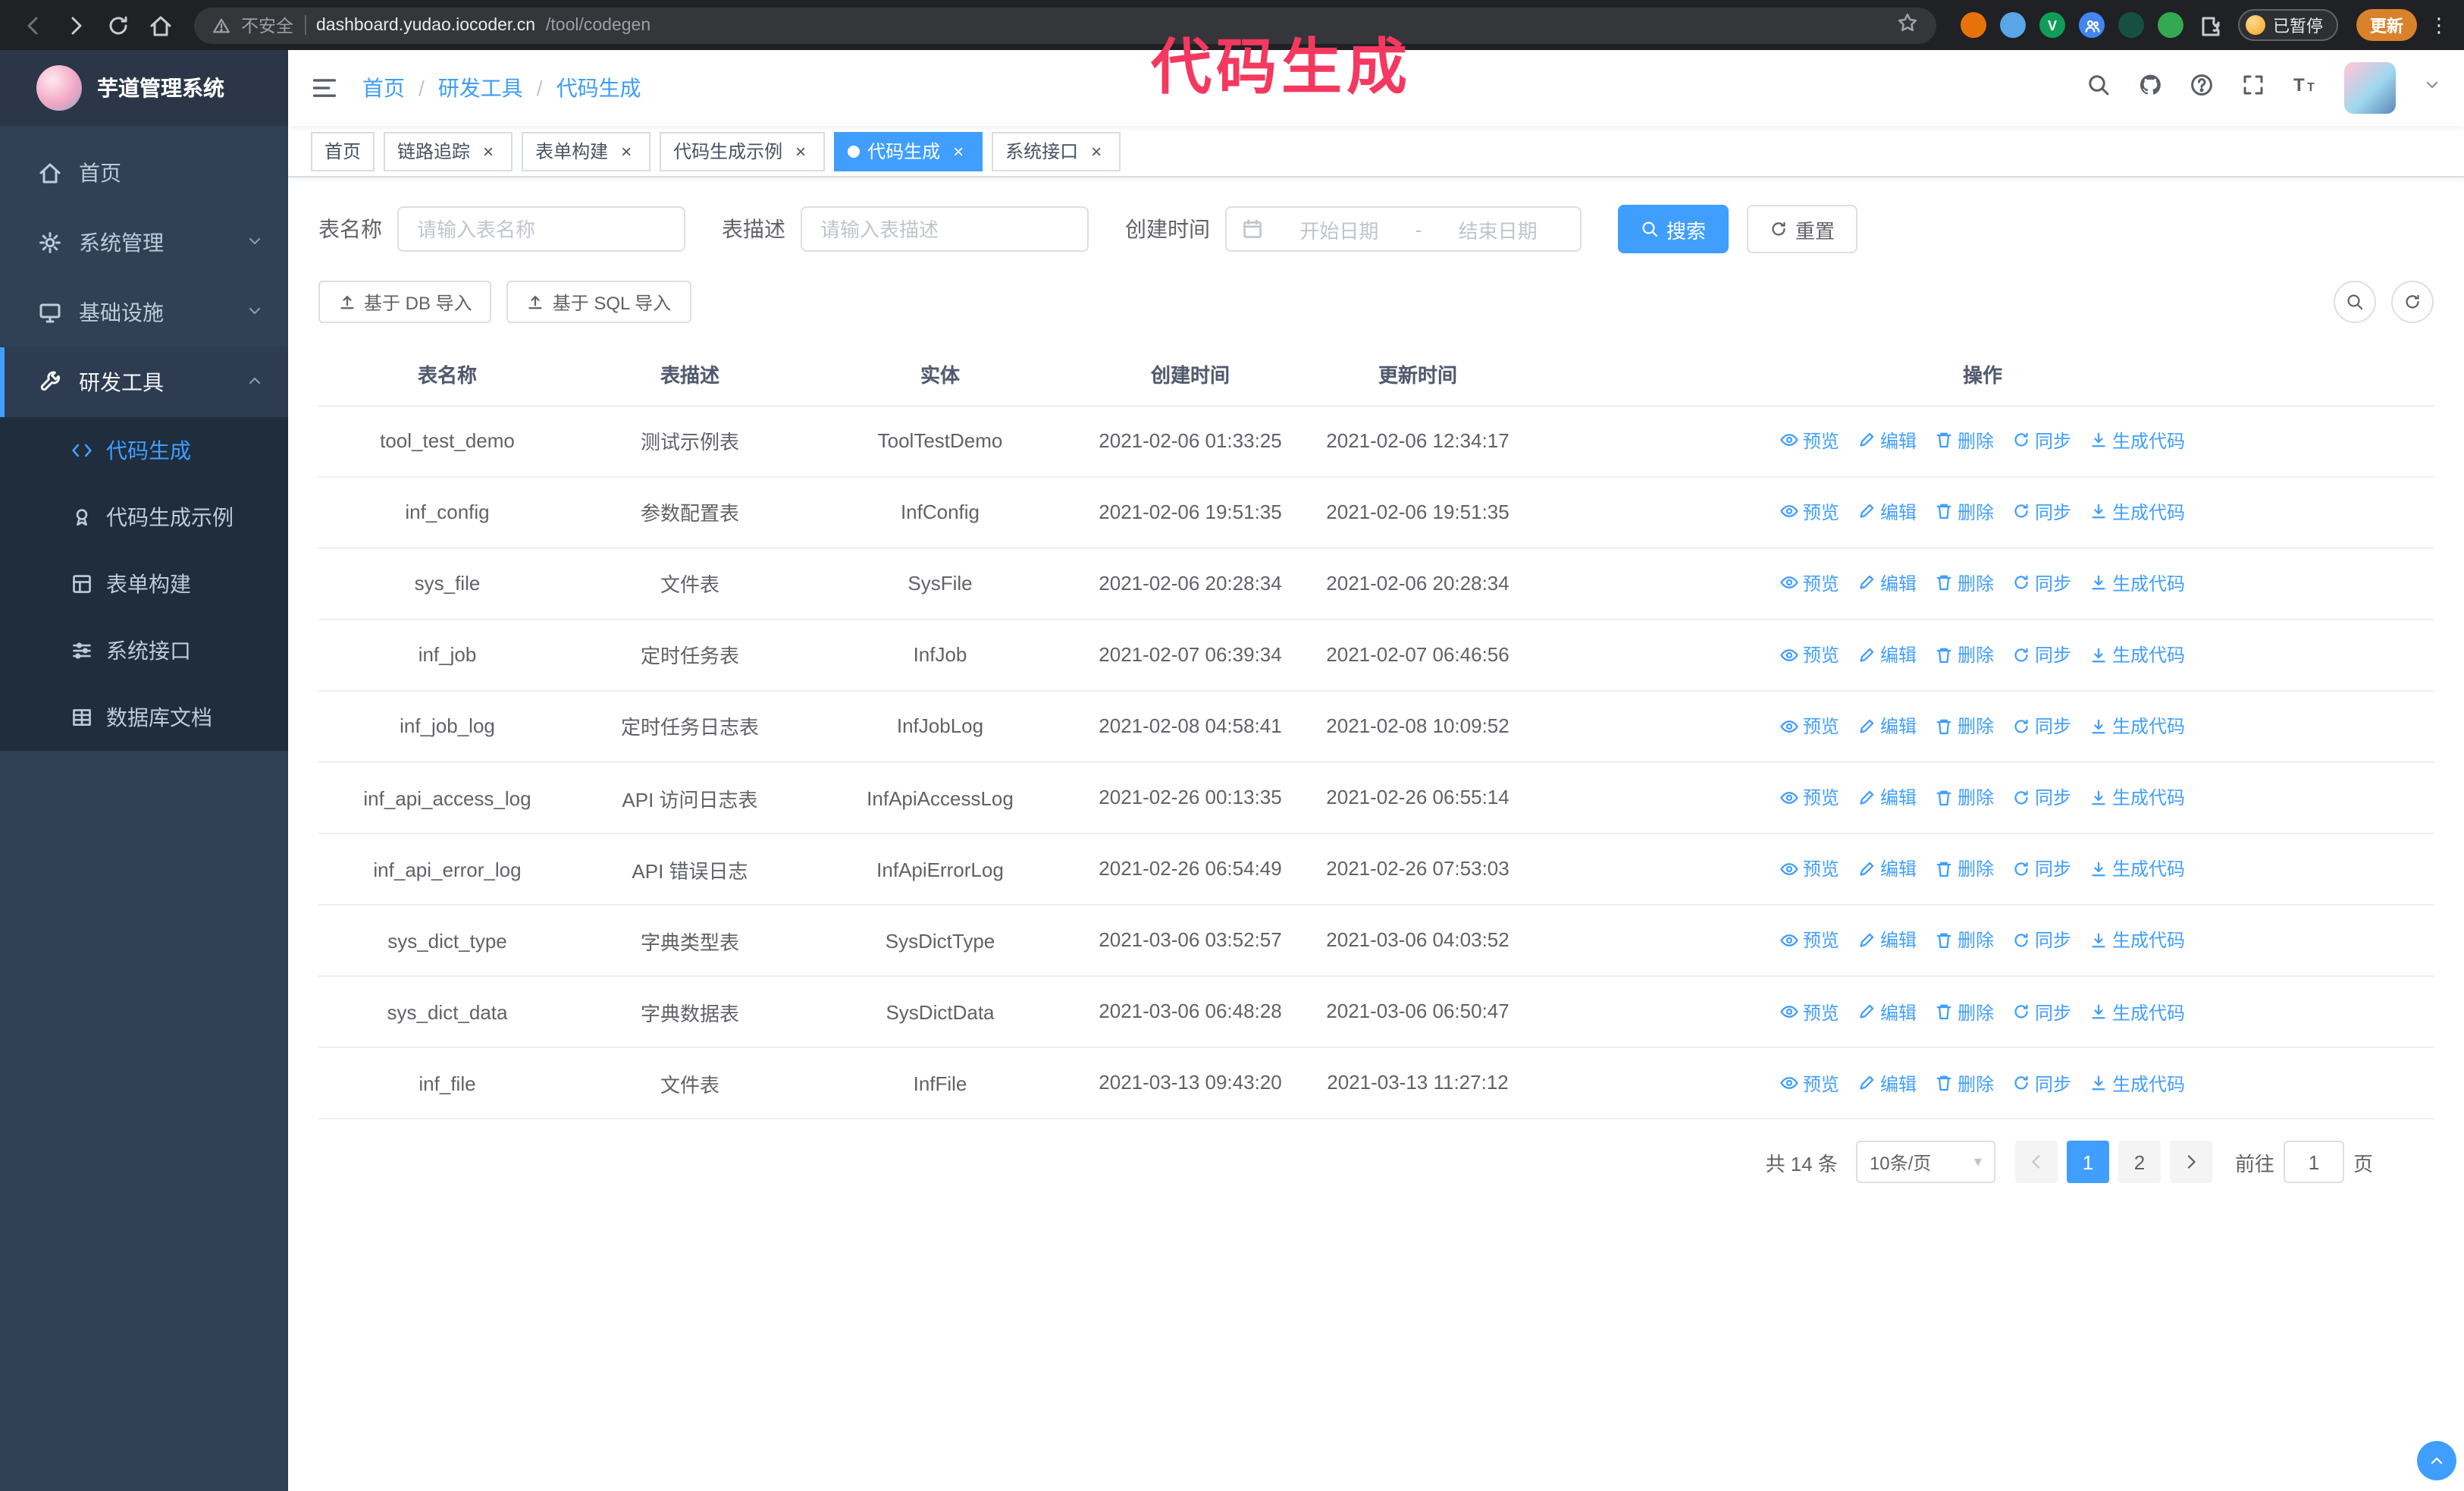 The height and width of the screenshot is (1491, 2464). I want to click on sidebar-item-infra: 基础设施, so click(144, 312).